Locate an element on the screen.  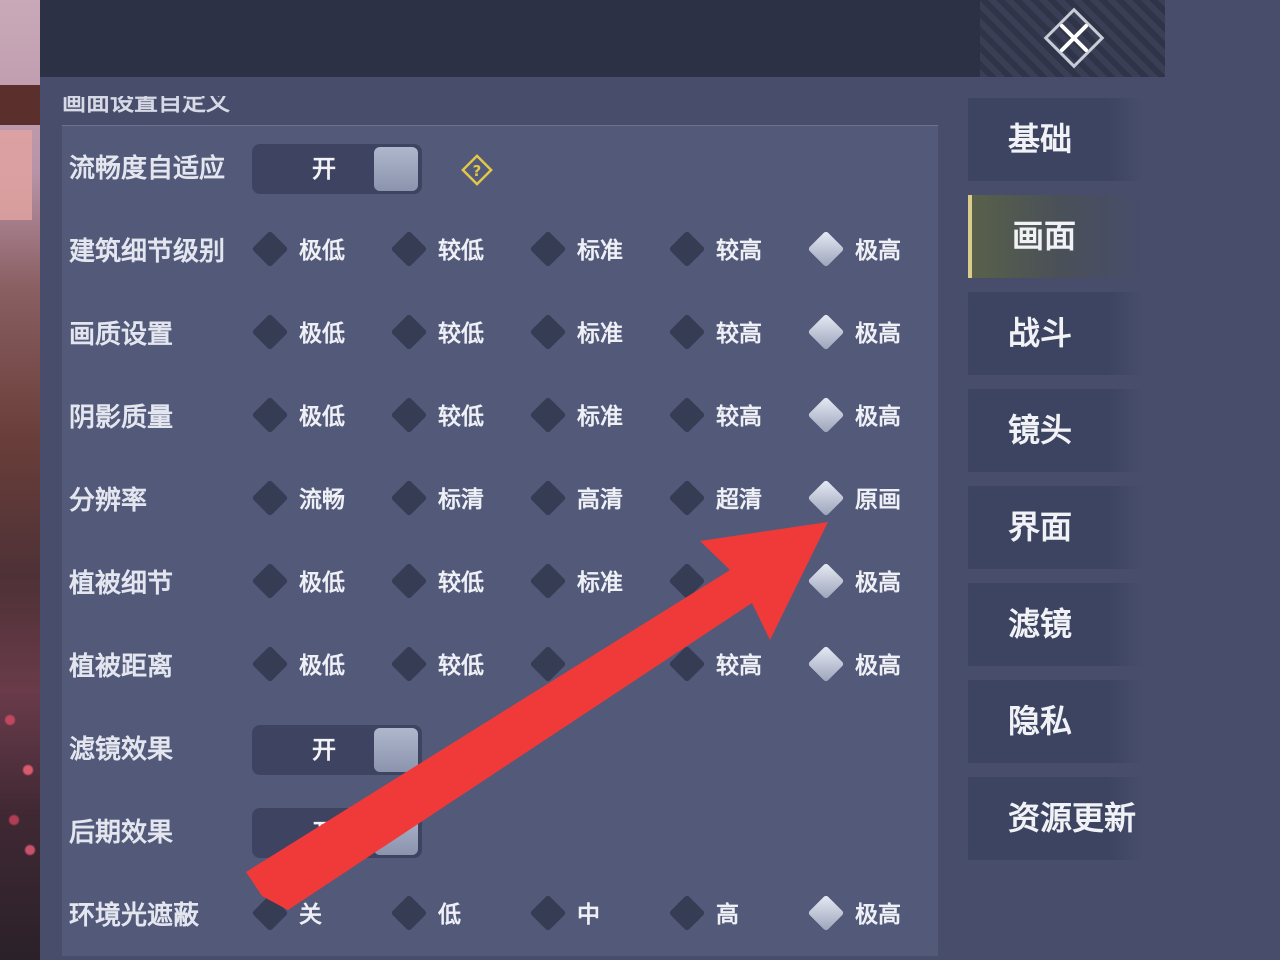
nav-tab: 镜头 is located at coordinates (1055, 430).